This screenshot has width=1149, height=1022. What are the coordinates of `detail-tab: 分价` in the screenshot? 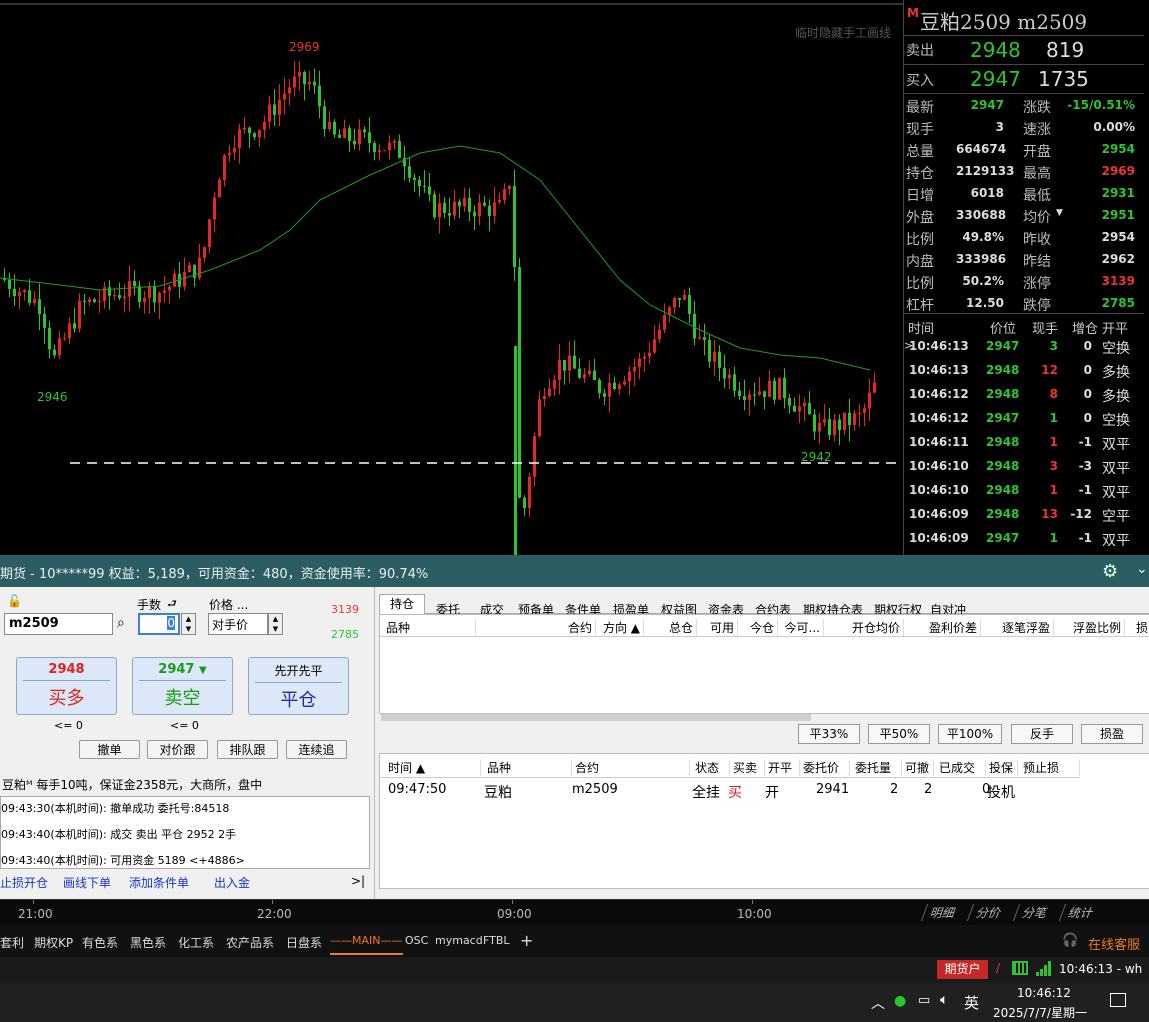 It's located at (985, 912).